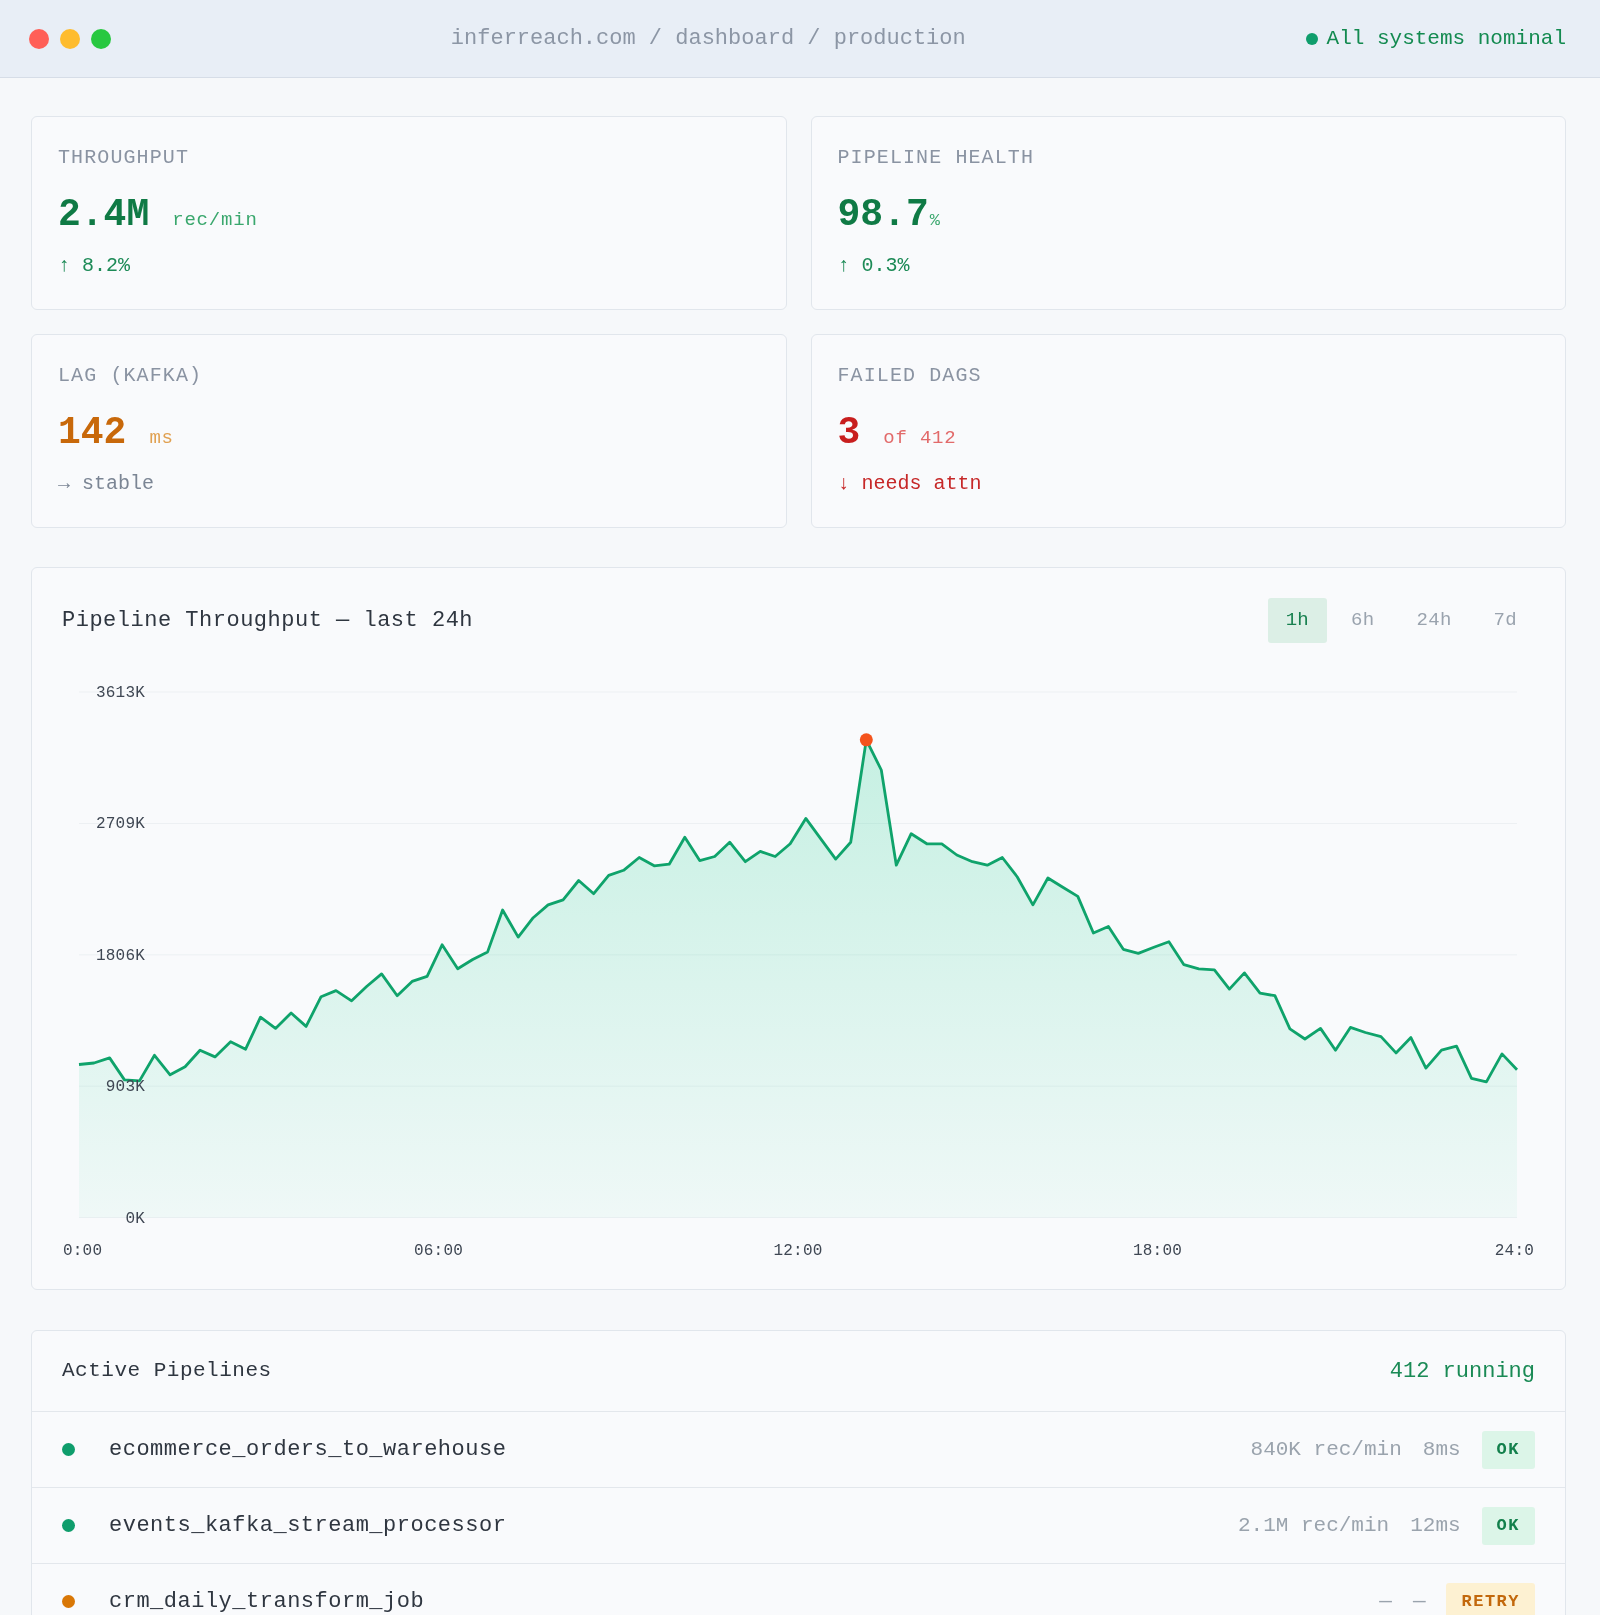 The height and width of the screenshot is (1615, 1600). What do you see at coordinates (70, 38) in the screenshot?
I see `minimize-button` at bounding box center [70, 38].